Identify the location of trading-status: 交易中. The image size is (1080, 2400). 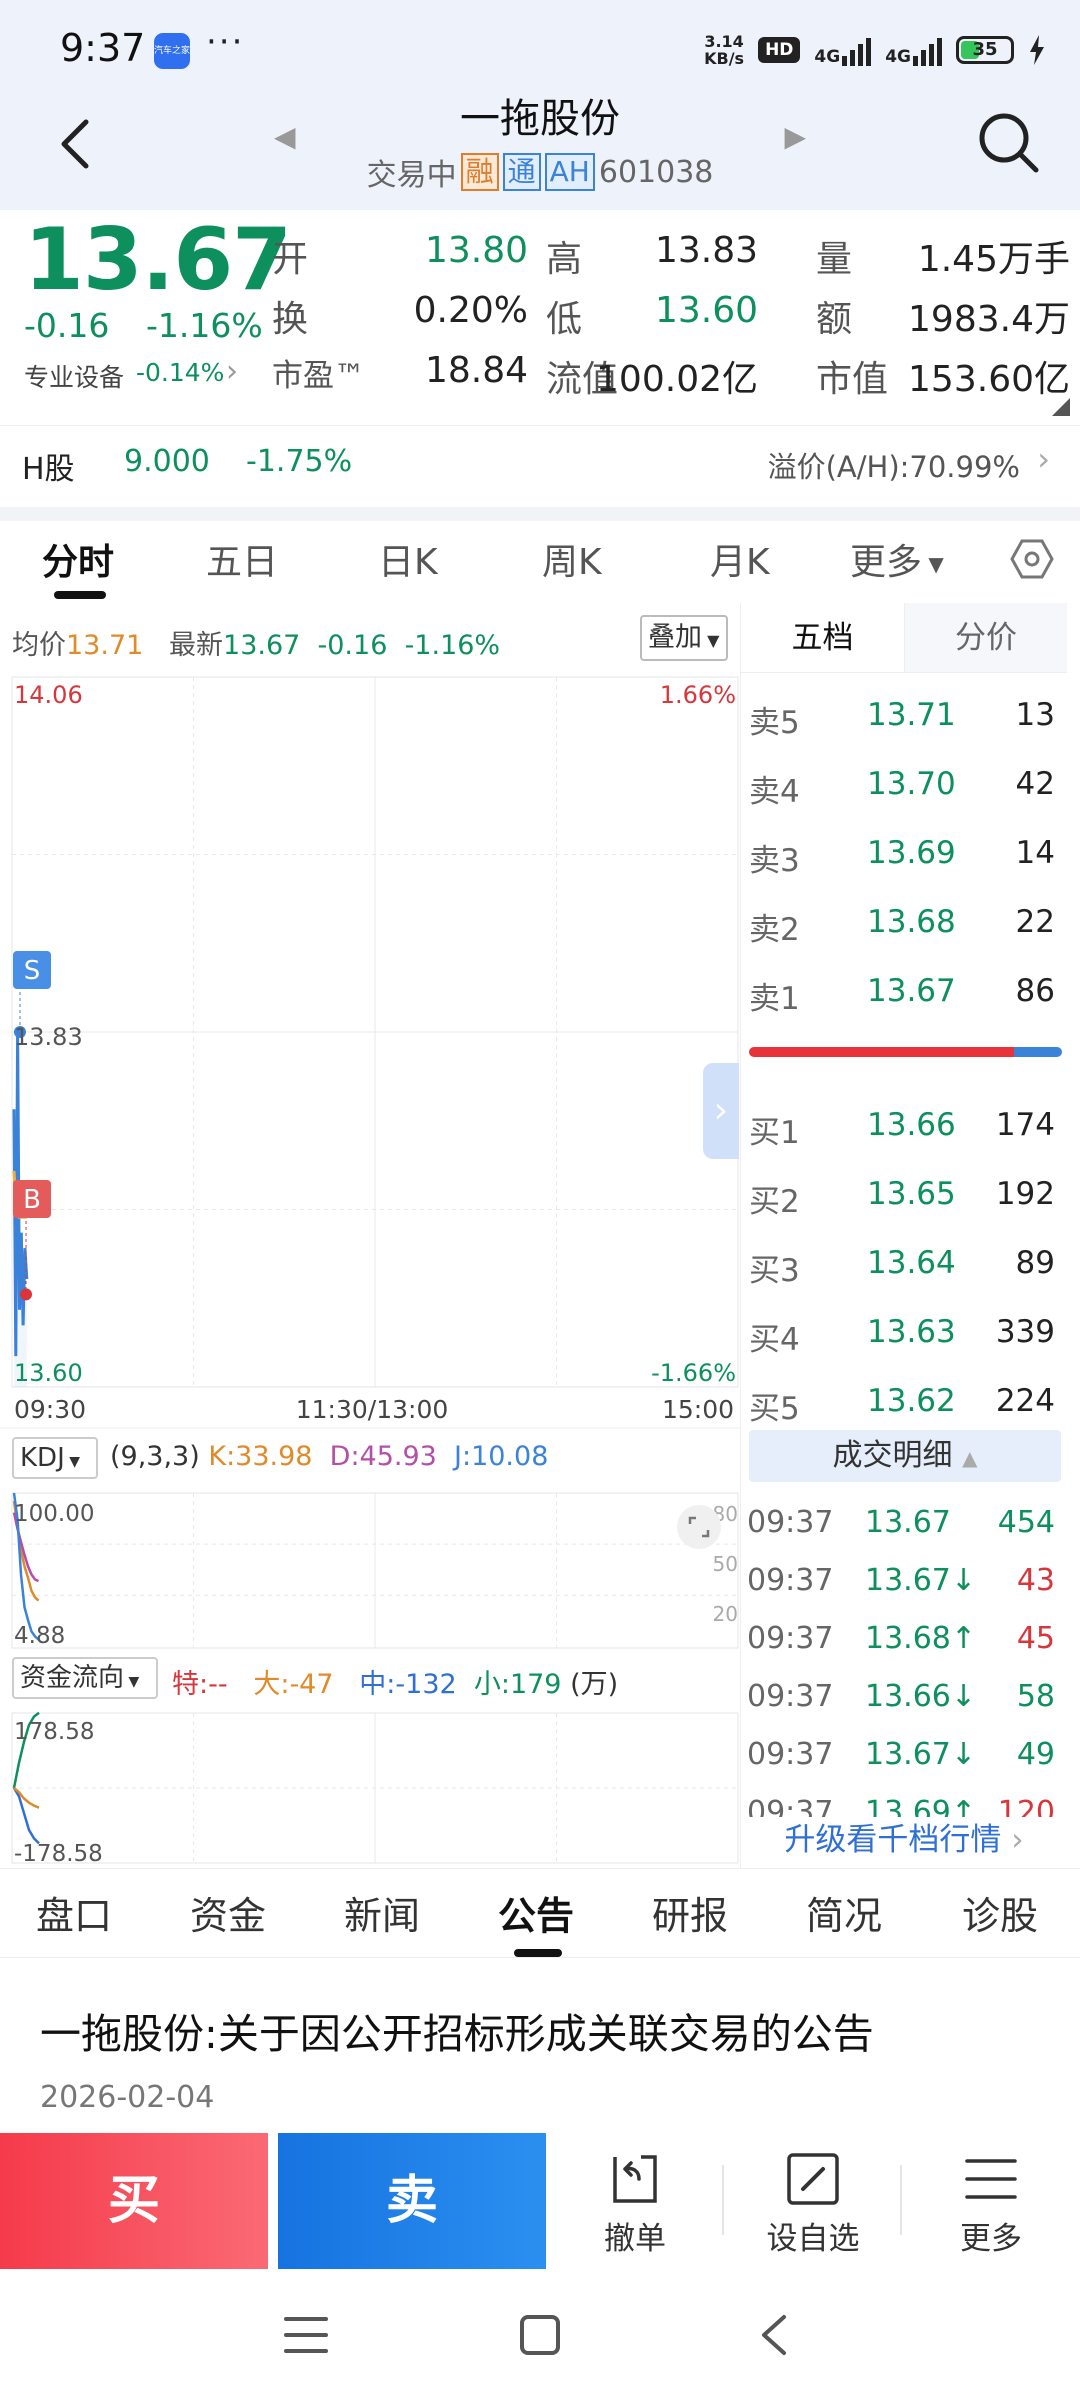
(411, 175).